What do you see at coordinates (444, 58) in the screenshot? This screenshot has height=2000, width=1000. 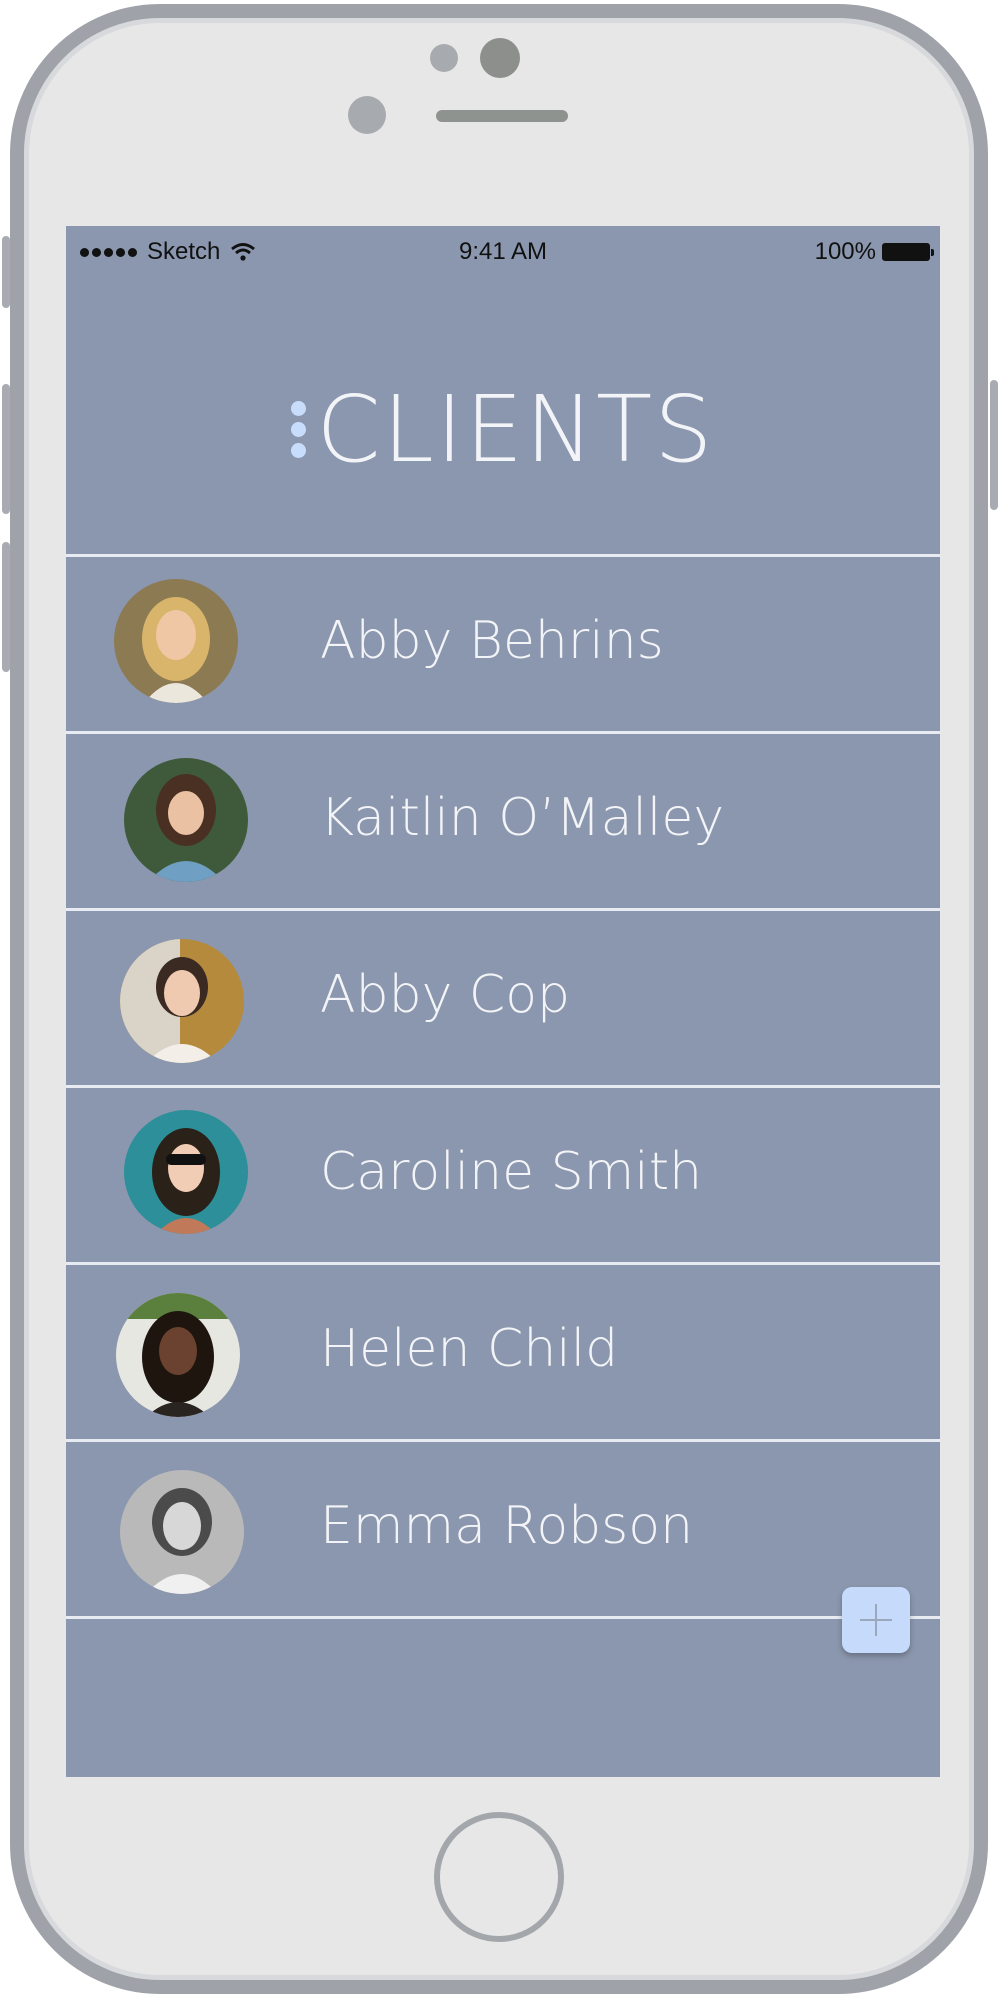 I see `proximity-sensor` at bounding box center [444, 58].